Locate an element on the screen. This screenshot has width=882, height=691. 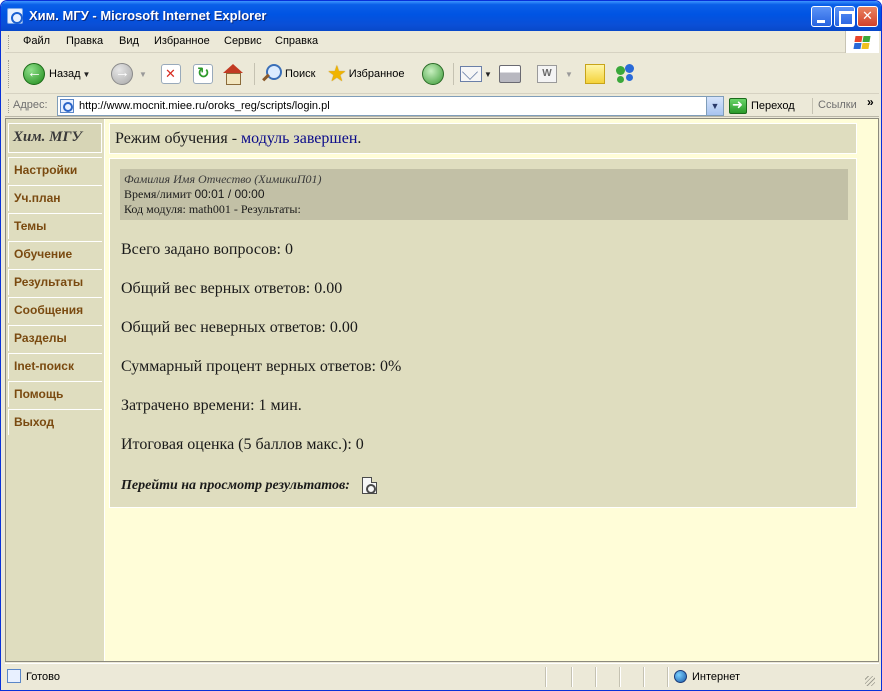
nav-sections: Разделы is located at coordinates (55, 338).